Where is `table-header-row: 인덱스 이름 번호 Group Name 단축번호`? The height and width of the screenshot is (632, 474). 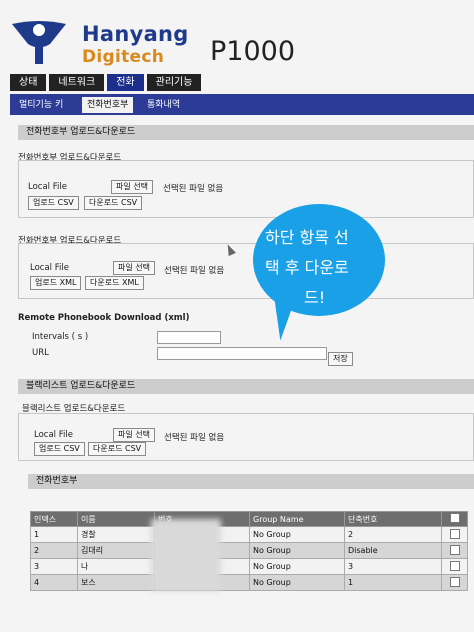 table-header-row: 인덱스 이름 번호 Group Name 단축번호 is located at coordinates (249, 519).